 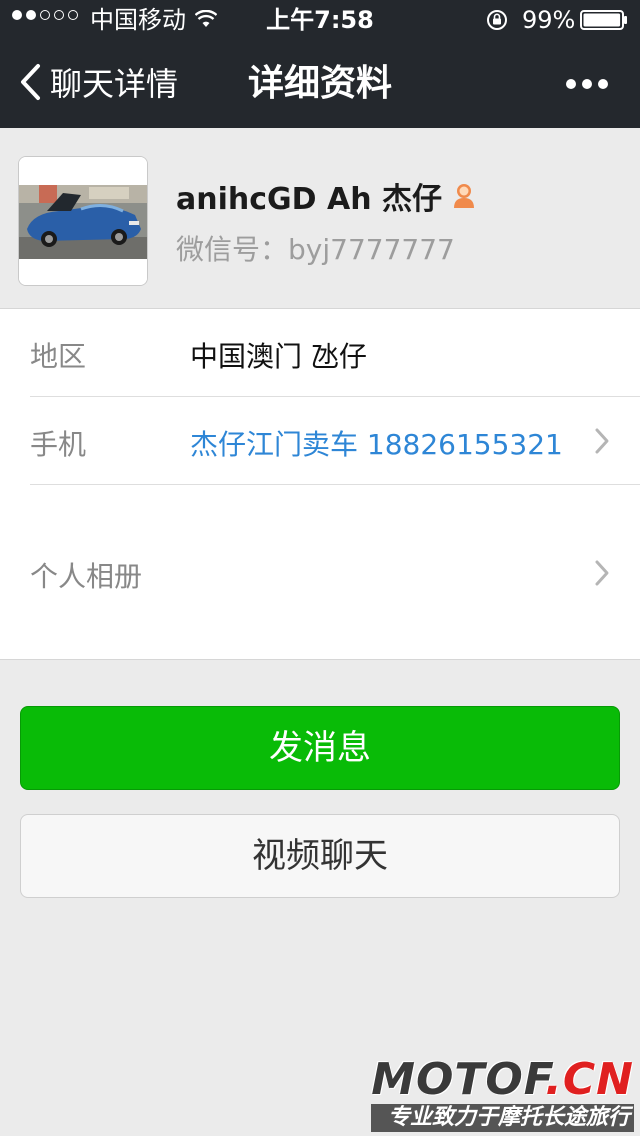 I want to click on more-options-button, so click(x=590, y=84).